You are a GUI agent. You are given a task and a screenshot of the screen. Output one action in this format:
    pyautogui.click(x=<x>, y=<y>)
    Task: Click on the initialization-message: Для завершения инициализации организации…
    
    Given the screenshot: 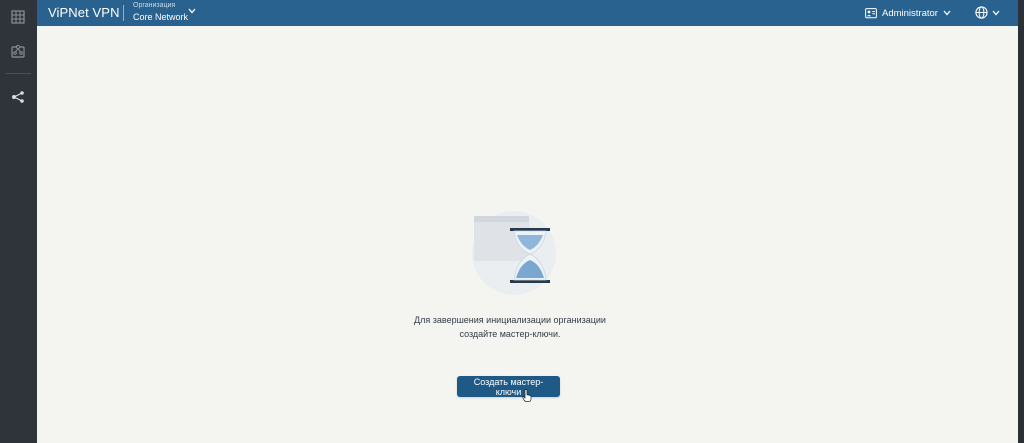 What is the action you would take?
    pyautogui.click(x=510, y=327)
    